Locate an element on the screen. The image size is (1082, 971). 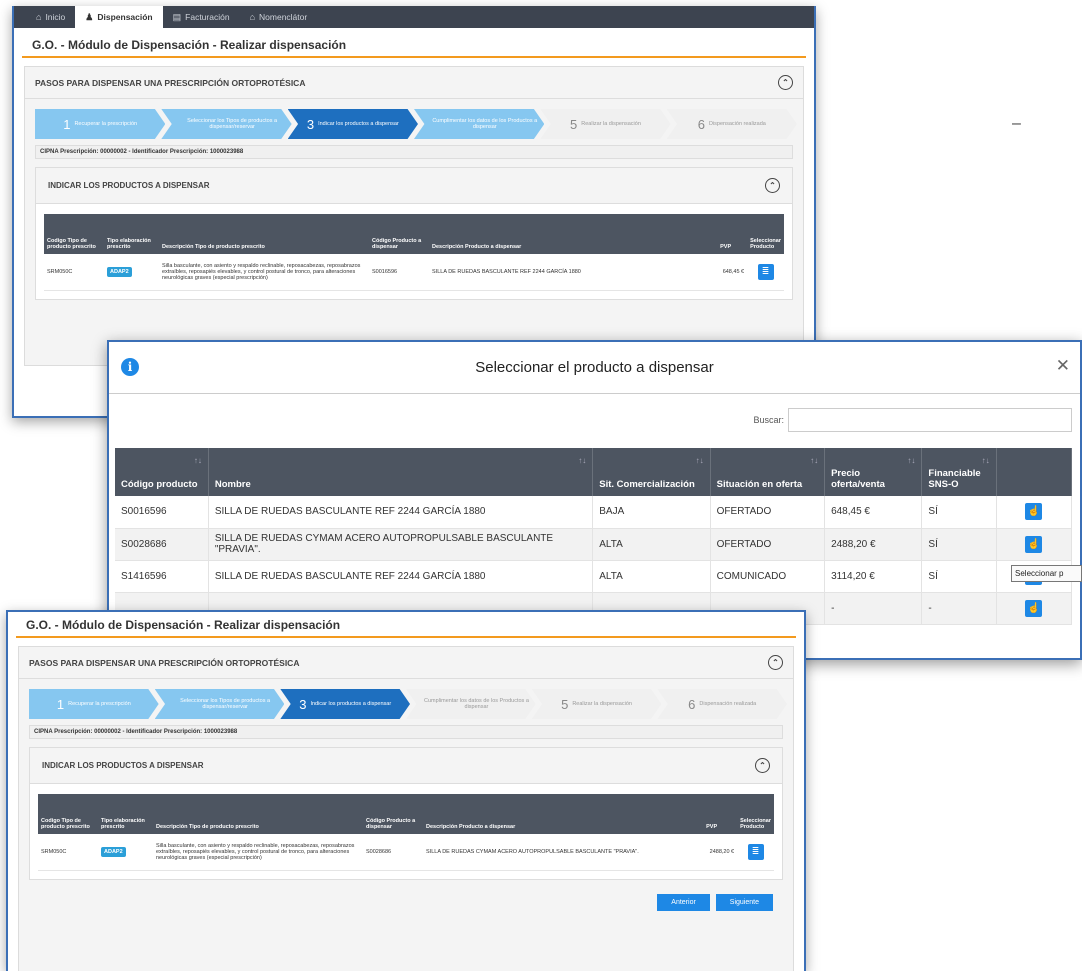
col-header-select is located at coordinates (1034, 472).